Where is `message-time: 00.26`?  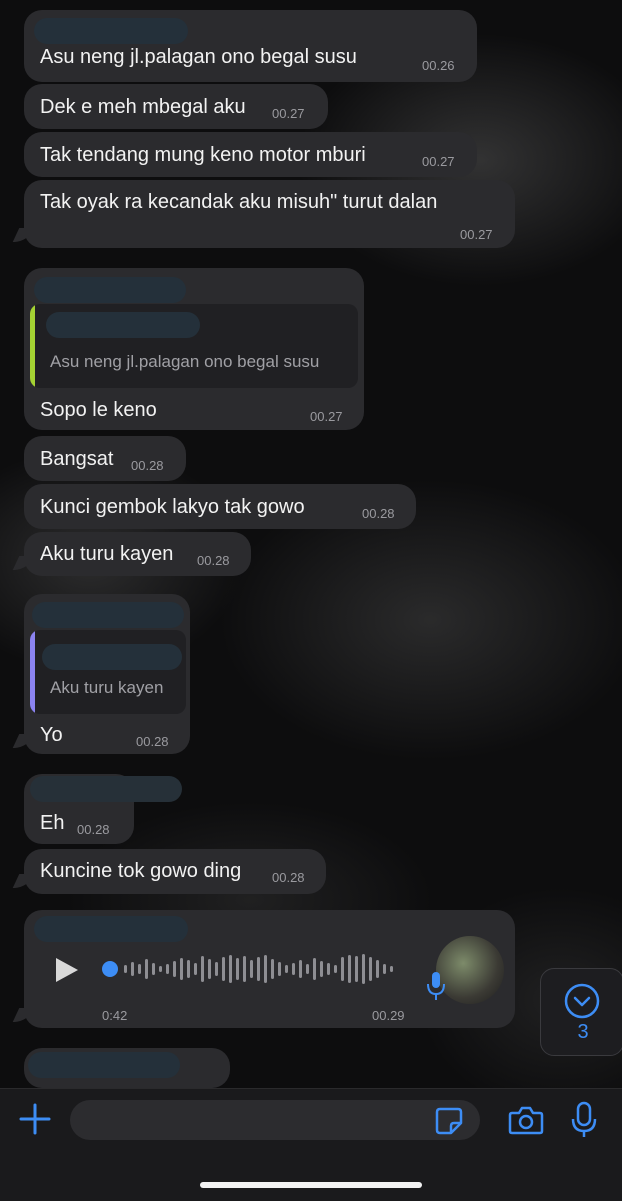
message-time: 00.26 is located at coordinates (438, 65).